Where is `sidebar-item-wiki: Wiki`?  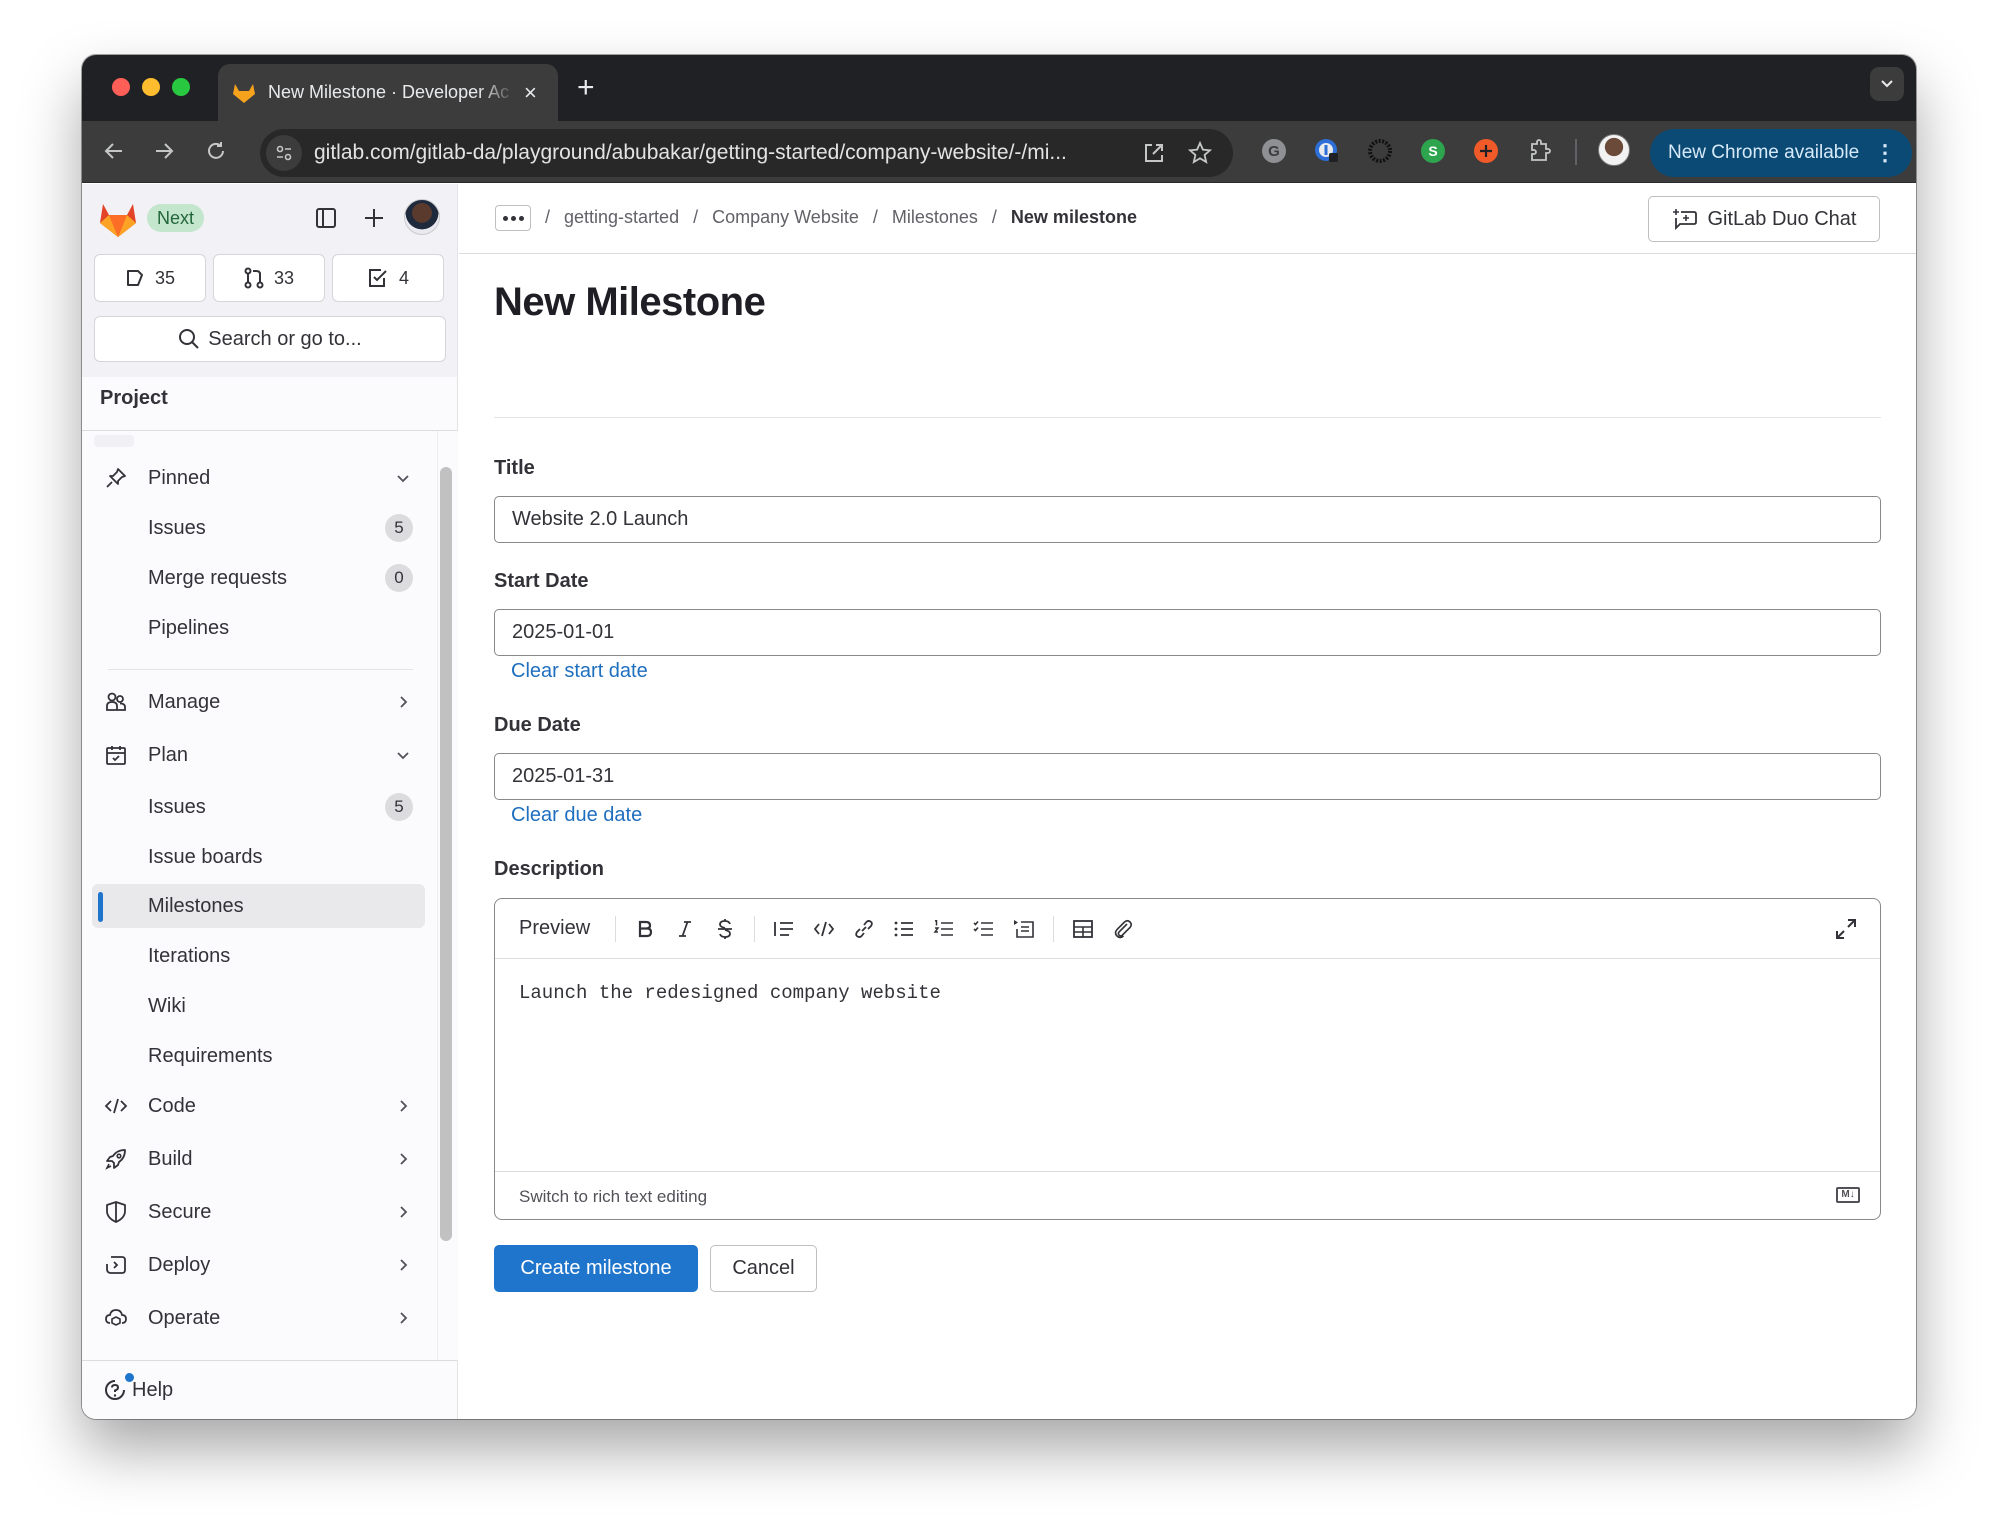 sidebar-item-wiki: Wiki is located at coordinates (258, 1006).